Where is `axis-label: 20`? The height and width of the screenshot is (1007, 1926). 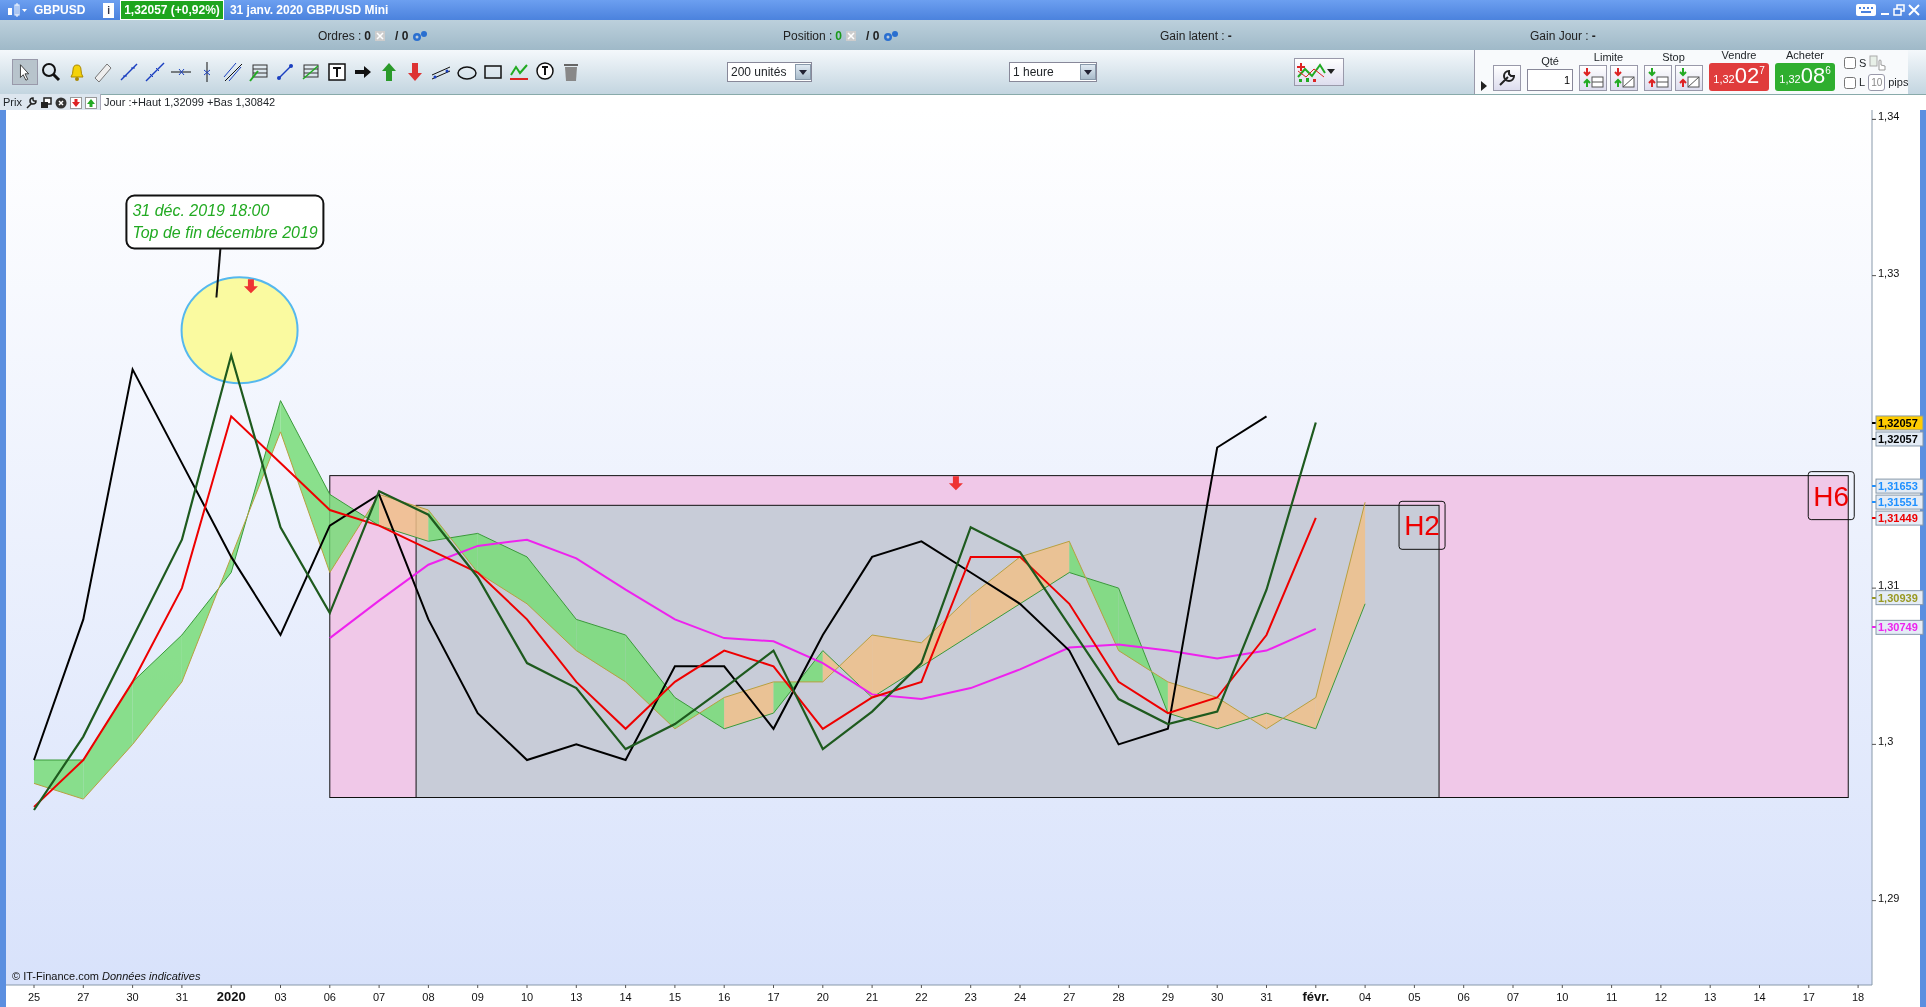
axis-label: 20 is located at coordinates (822, 997).